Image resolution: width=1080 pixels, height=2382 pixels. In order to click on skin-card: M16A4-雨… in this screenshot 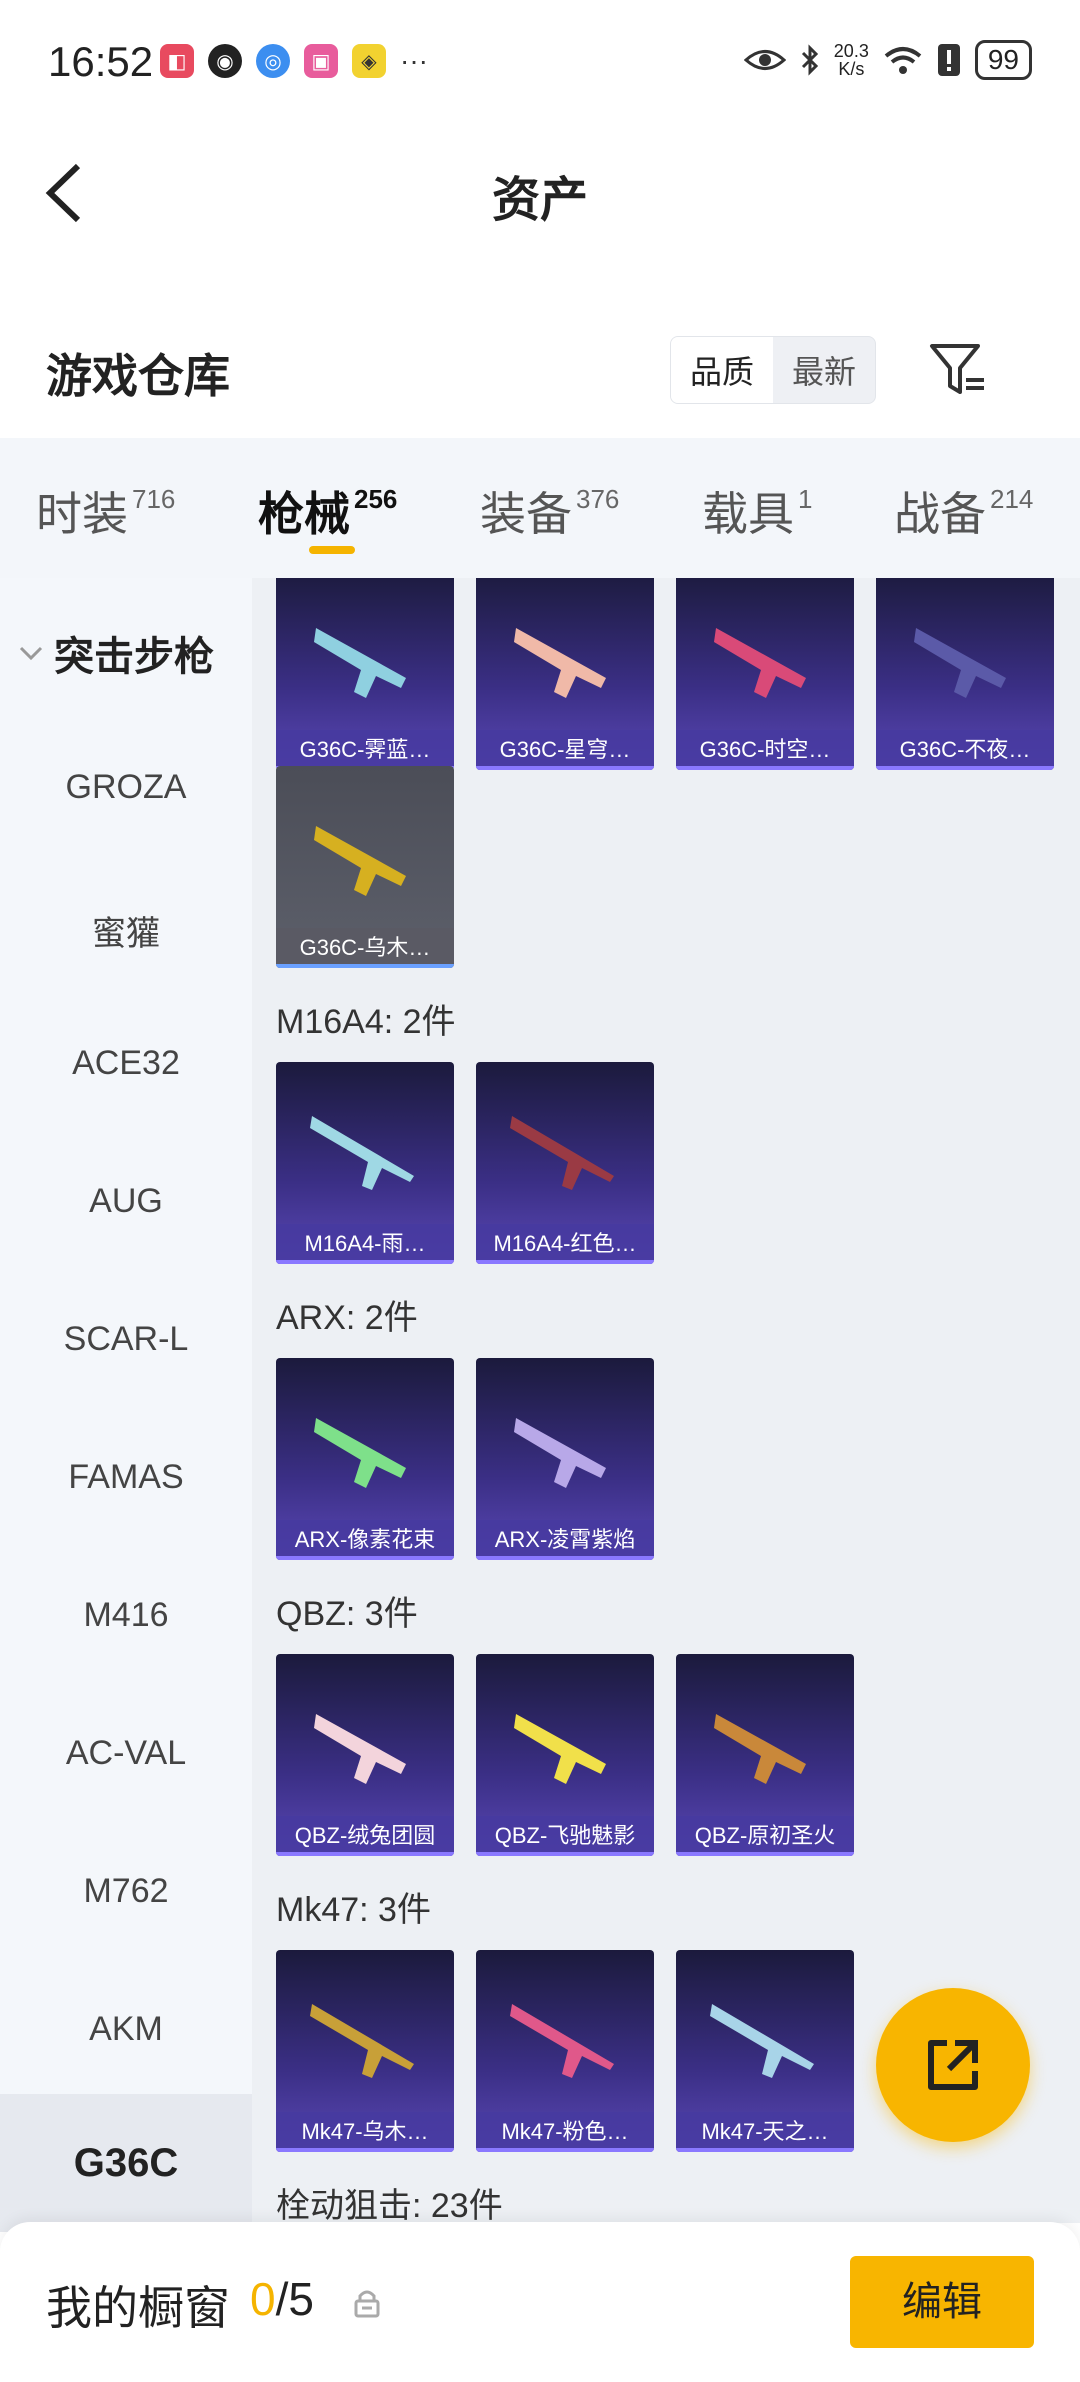, I will do `click(365, 1163)`.